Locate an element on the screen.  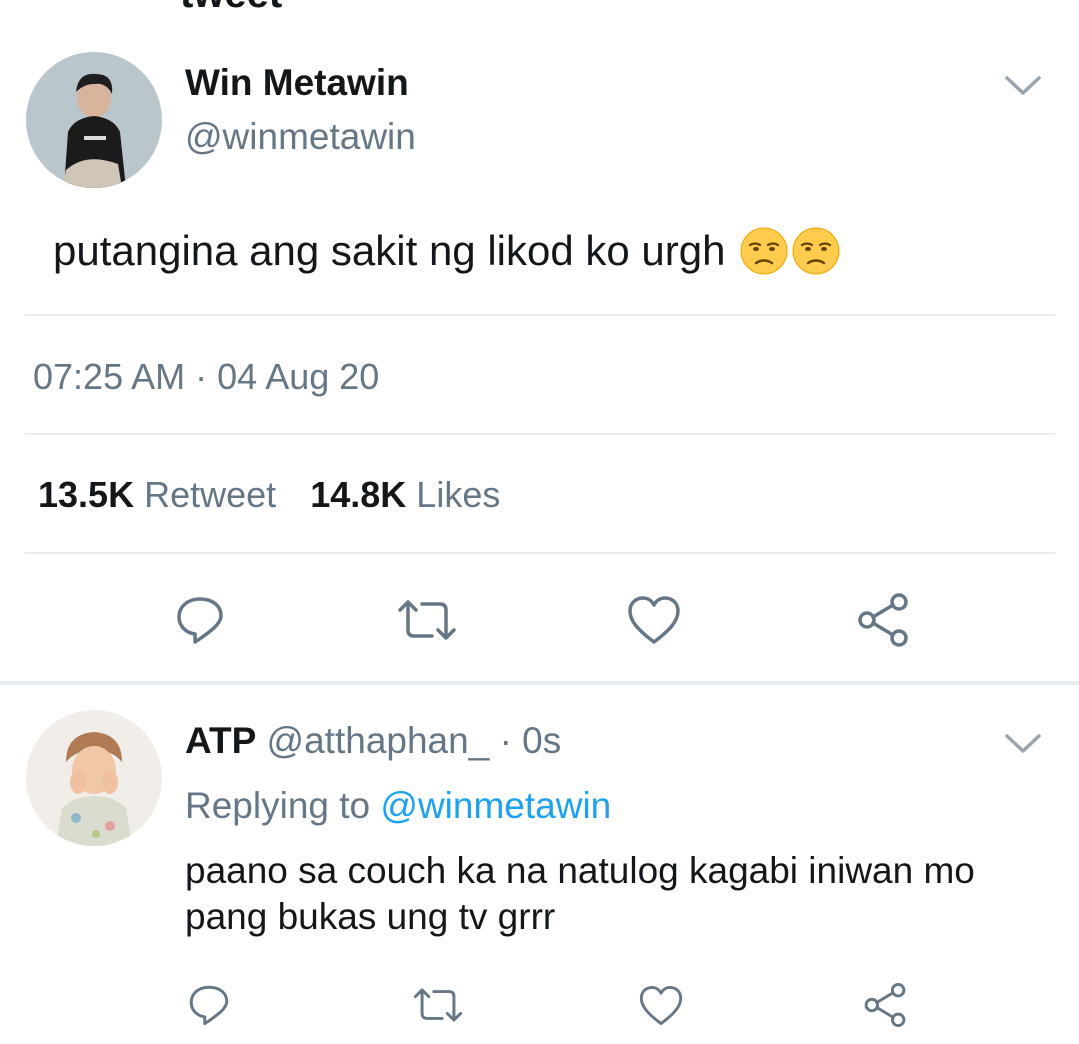
reply-share-button is located at coordinates (885, 1005).